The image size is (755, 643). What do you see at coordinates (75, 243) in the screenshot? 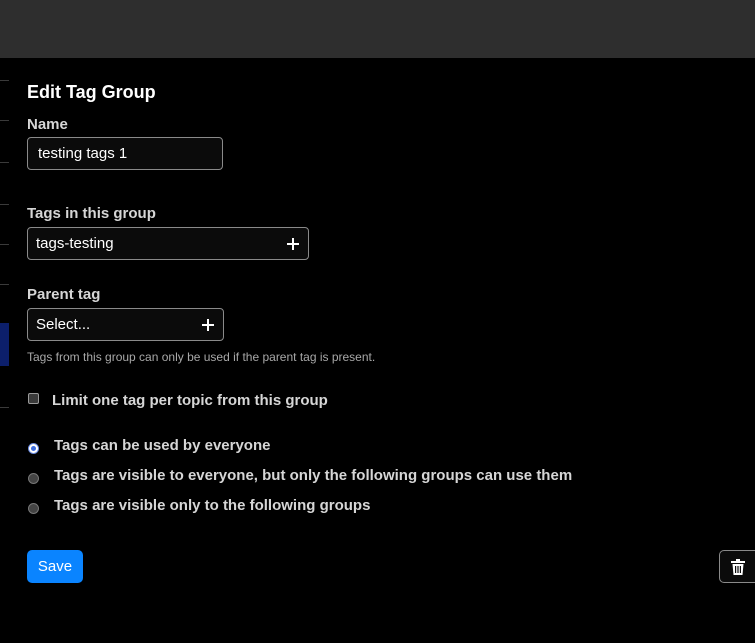
I see `selected-tag: tags-testing` at bounding box center [75, 243].